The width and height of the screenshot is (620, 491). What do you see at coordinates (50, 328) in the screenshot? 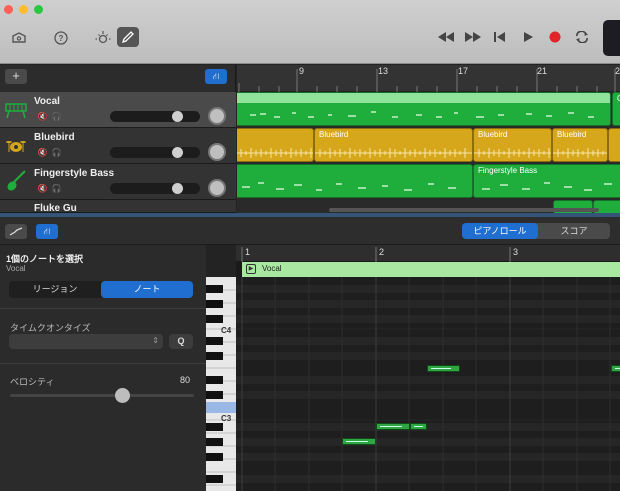
I see `time-quantize-label: タイムクオンタイズ` at bounding box center [50, 328].